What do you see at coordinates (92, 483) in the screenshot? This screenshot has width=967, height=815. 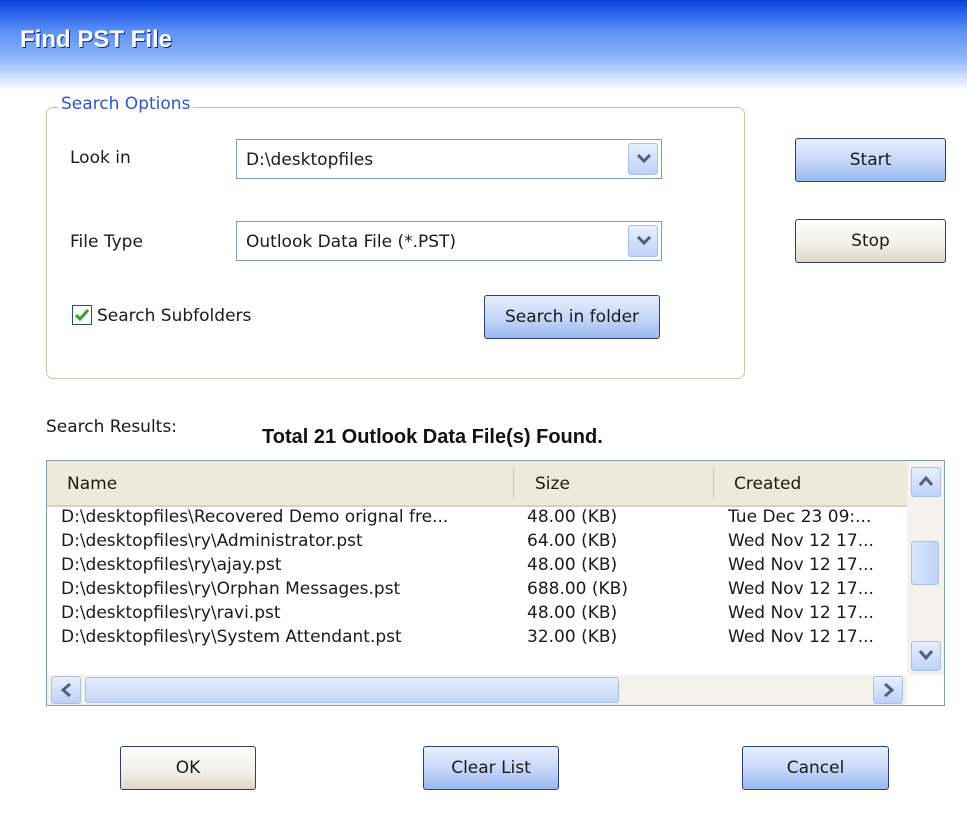 I see `column-header-name: Name` at bounding box center [92, 483].